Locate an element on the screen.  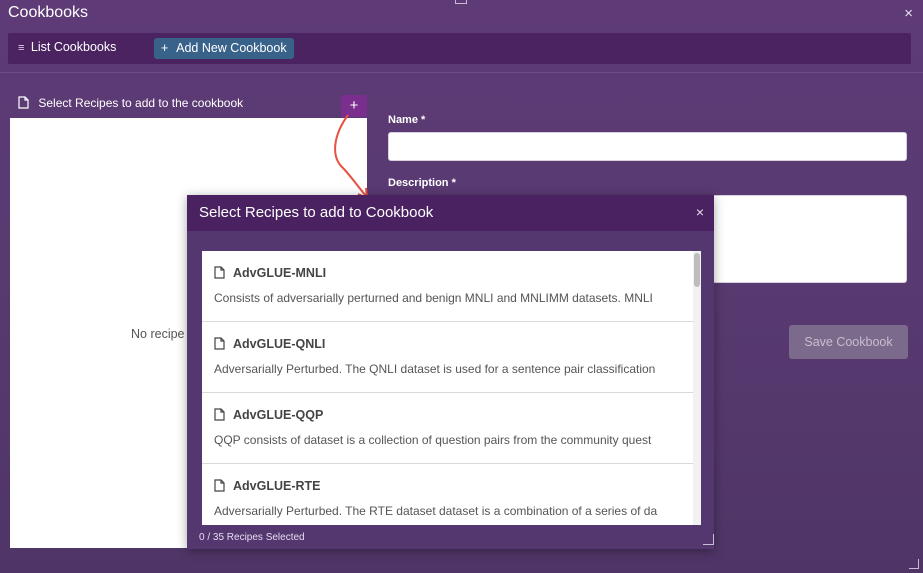
select-recipes-header: Select Recipes to add to the cookbook is located at coordinates (130, 103).